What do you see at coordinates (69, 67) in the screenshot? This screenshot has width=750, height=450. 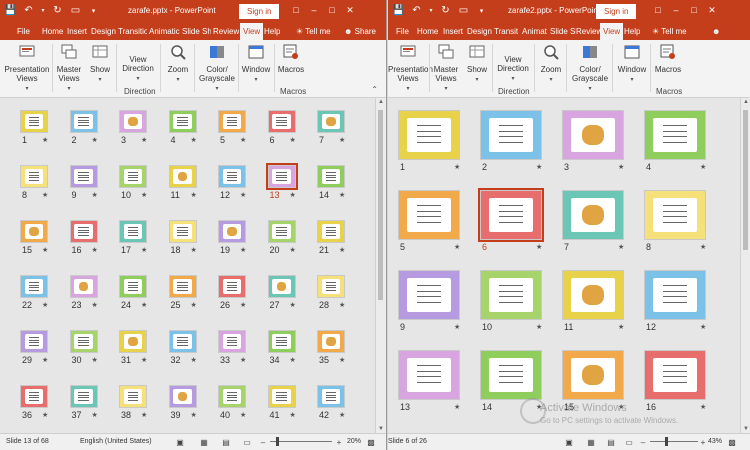 I see `master-views-button: Master Views ▾` at bounding box center [69, 67].